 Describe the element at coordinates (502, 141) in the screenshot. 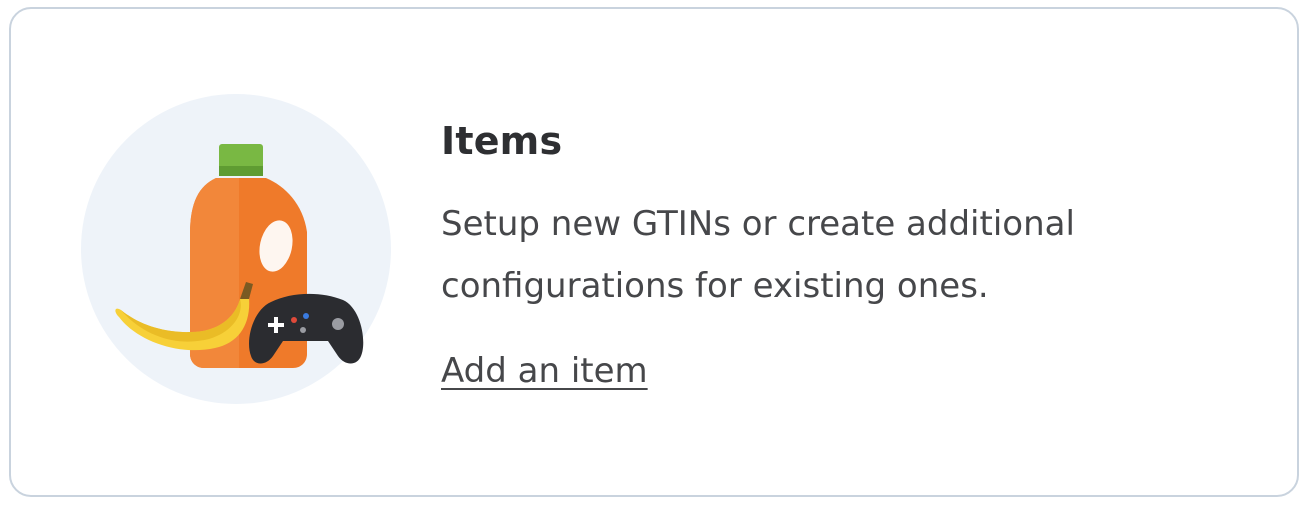

I see `card-title: Items` at that location.